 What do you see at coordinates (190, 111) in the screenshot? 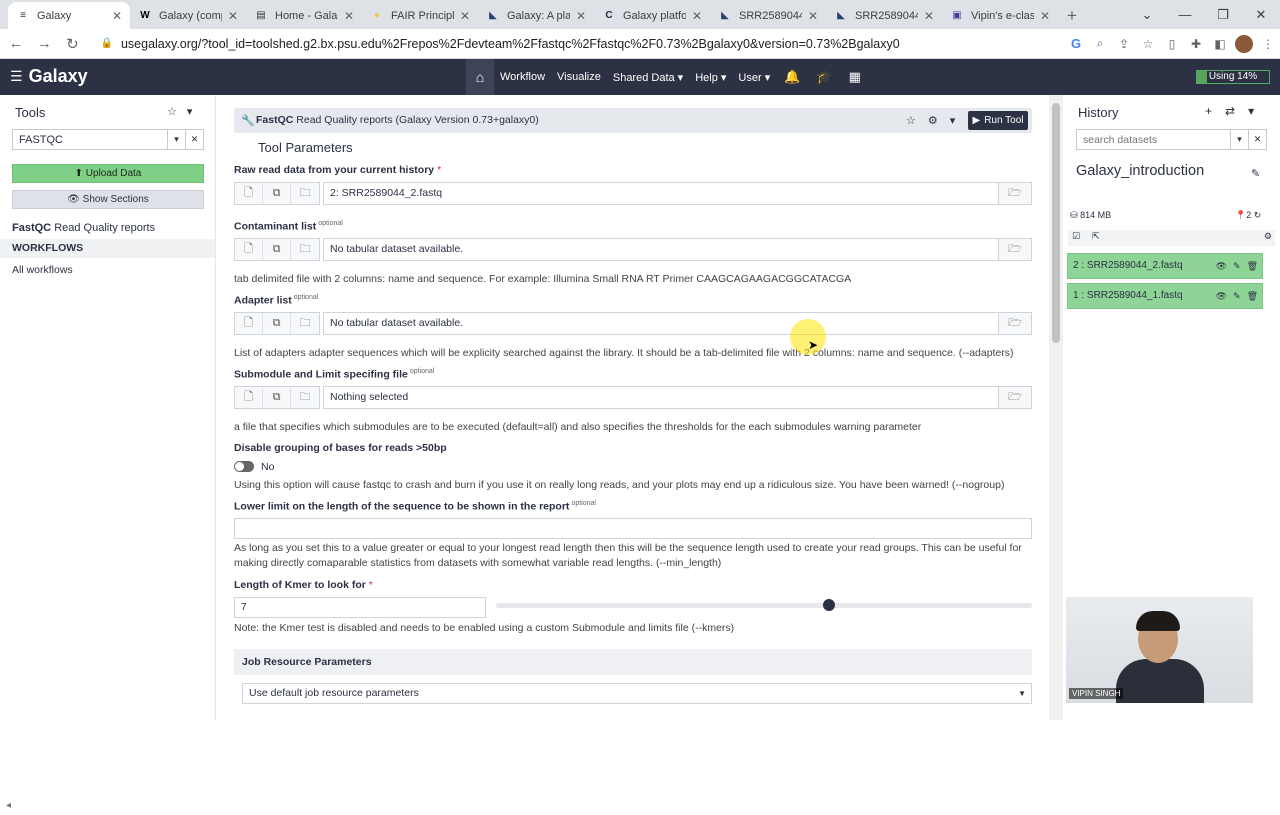
I see `tools-options-caret-icon: ▾` at bounding box center [190, 111].